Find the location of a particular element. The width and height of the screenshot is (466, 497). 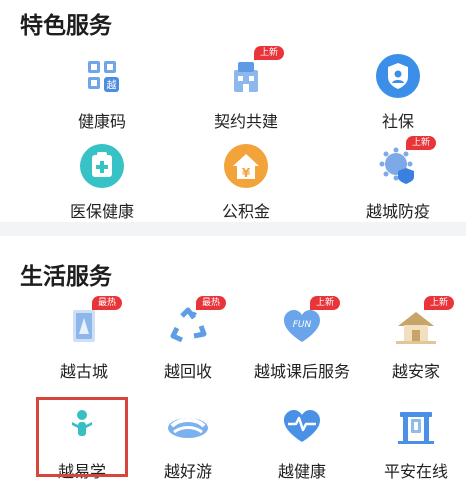

service-health: 越健康 is located at coordinates (302, 447).